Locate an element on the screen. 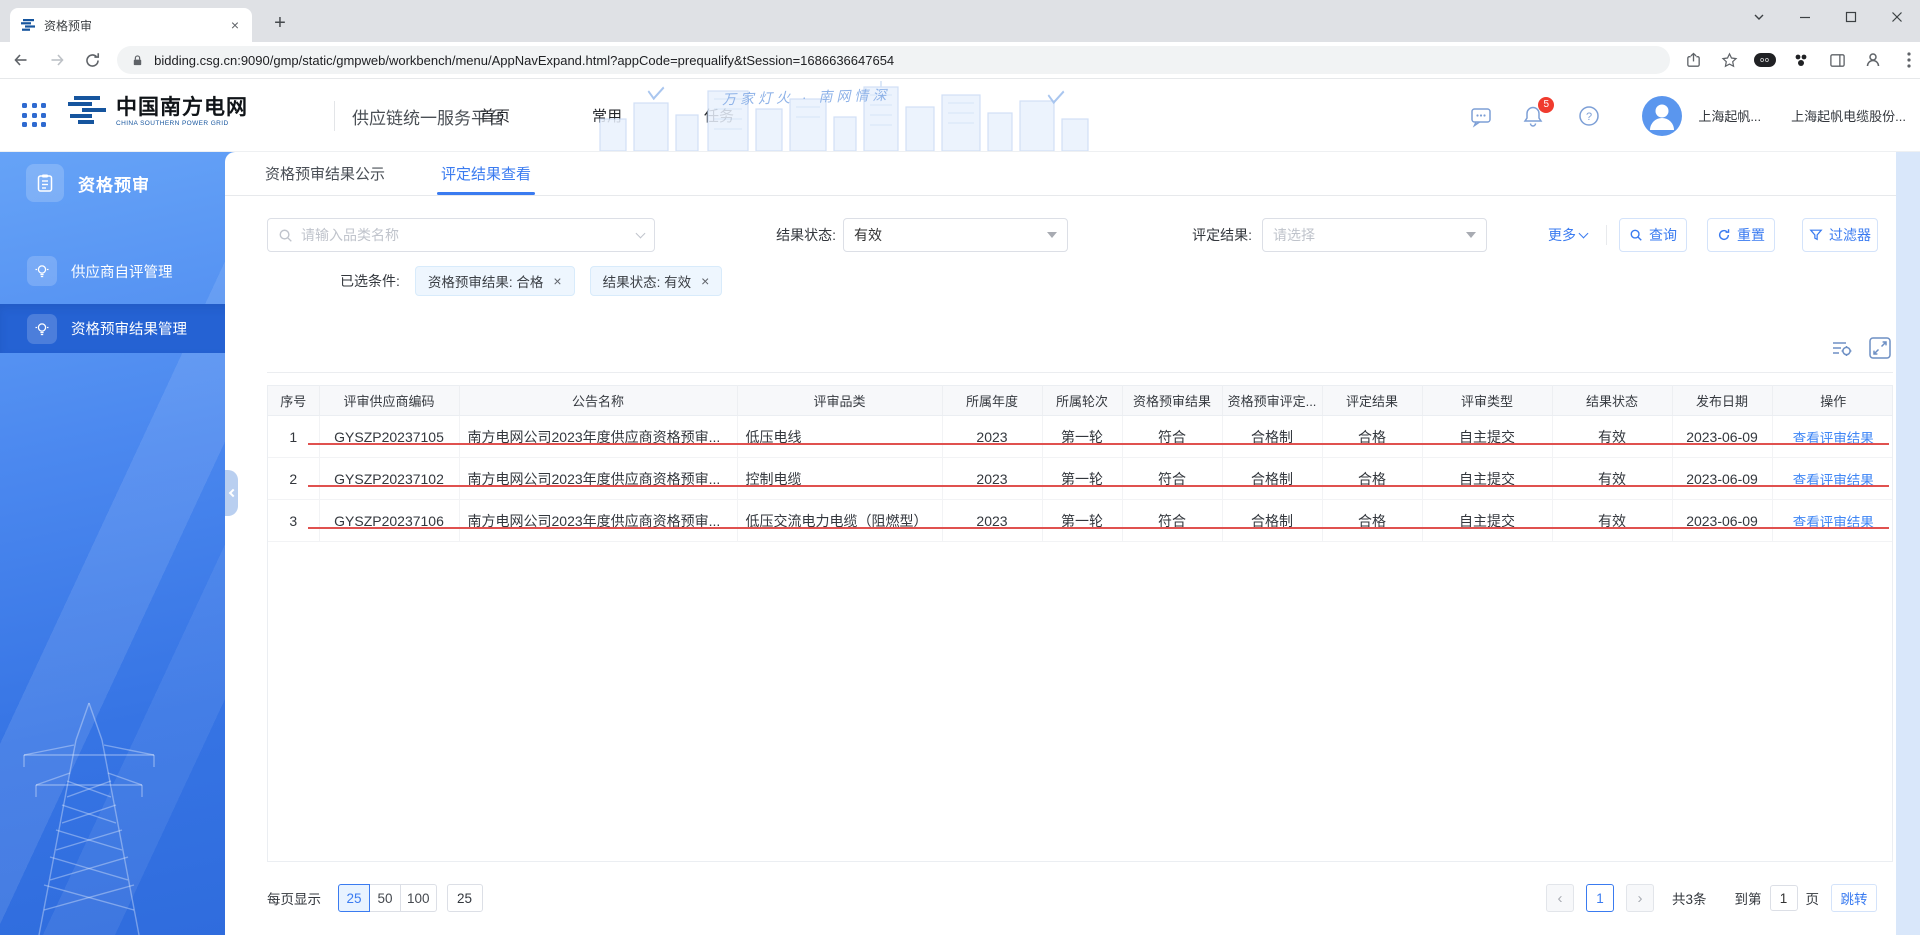  goto-prefix: 到第 is located at coordinates (1748, 899).